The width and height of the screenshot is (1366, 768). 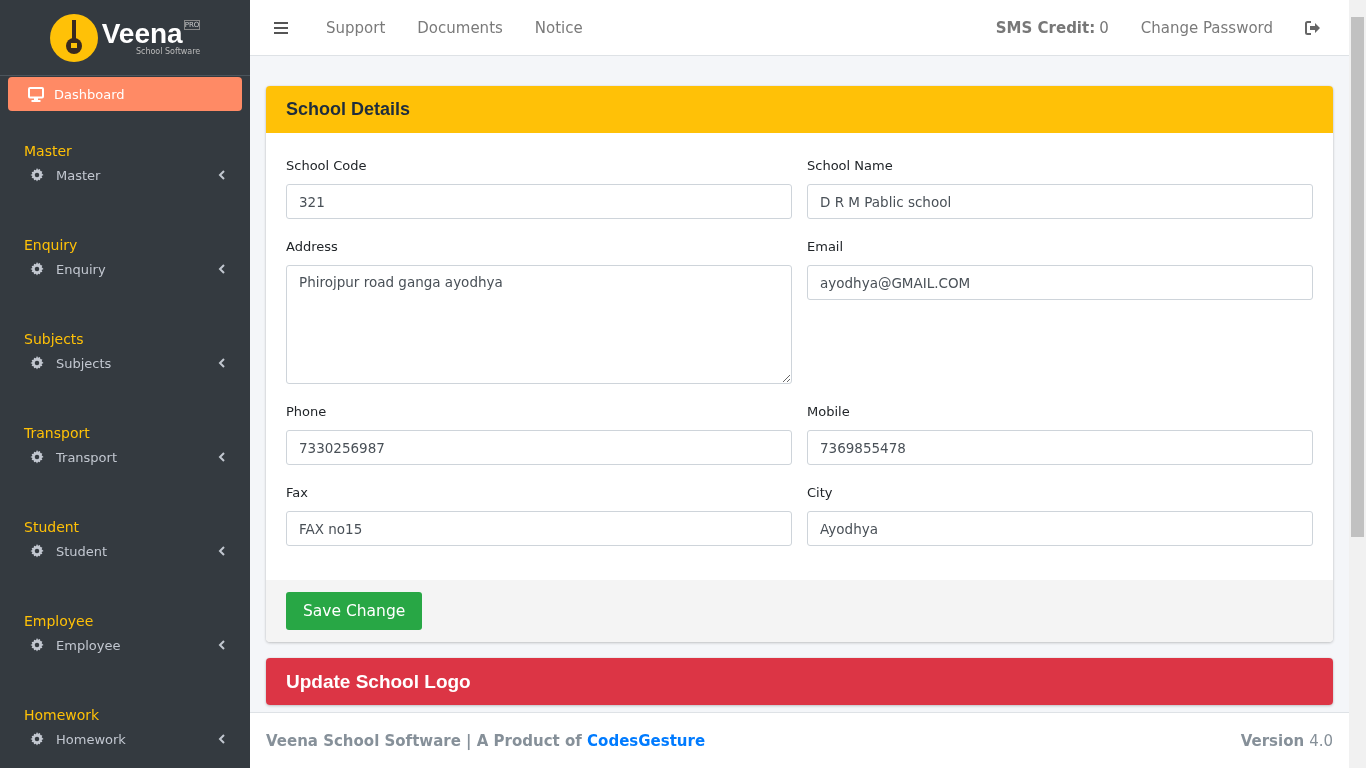 What do you see at coordinates (312, 246) in the screenshot?
I see `field-label: Address` at bounding box center [312, 246].